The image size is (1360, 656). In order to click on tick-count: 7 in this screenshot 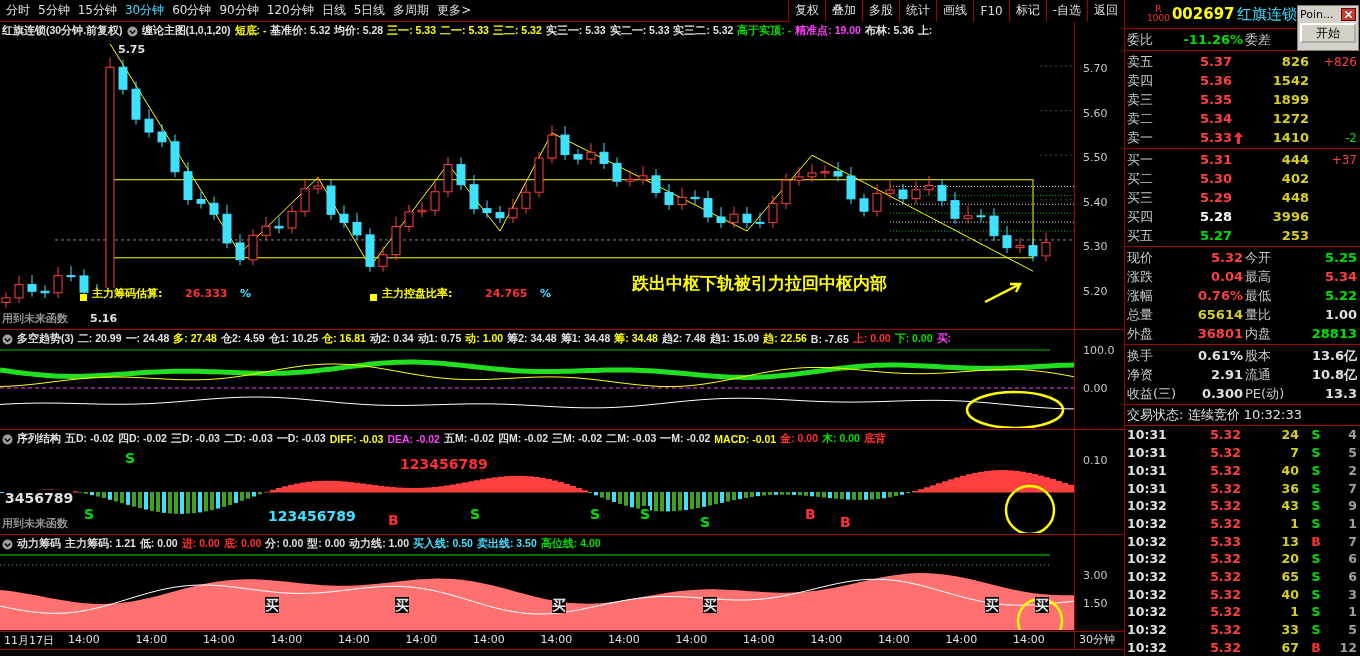, I will do `click(1352, 488)`.